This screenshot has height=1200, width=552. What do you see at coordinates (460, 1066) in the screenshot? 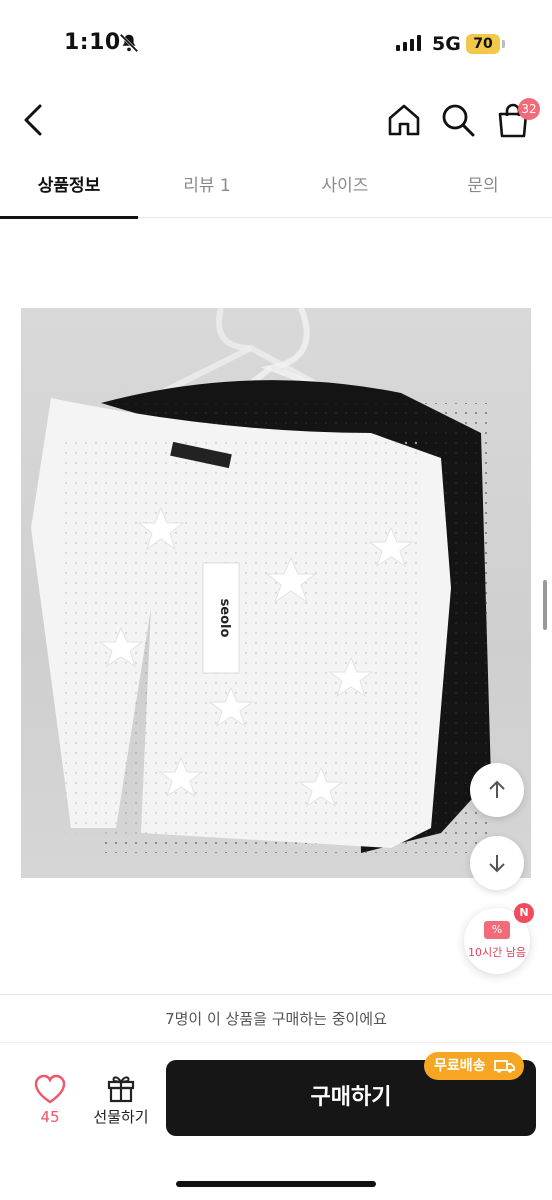
I see `free-shipping-label: 무료배송` at bounding box center [460, 1066].